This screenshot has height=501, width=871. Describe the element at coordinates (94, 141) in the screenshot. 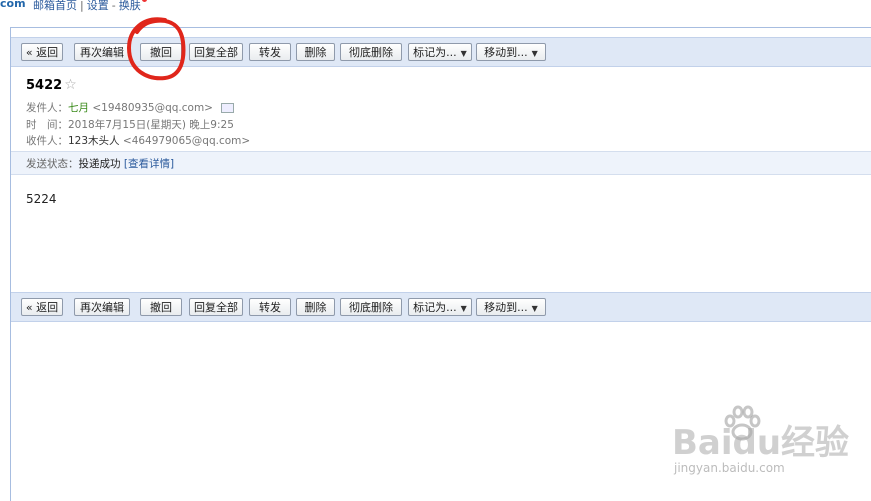

I see `to-name: 123木头人` at that location.